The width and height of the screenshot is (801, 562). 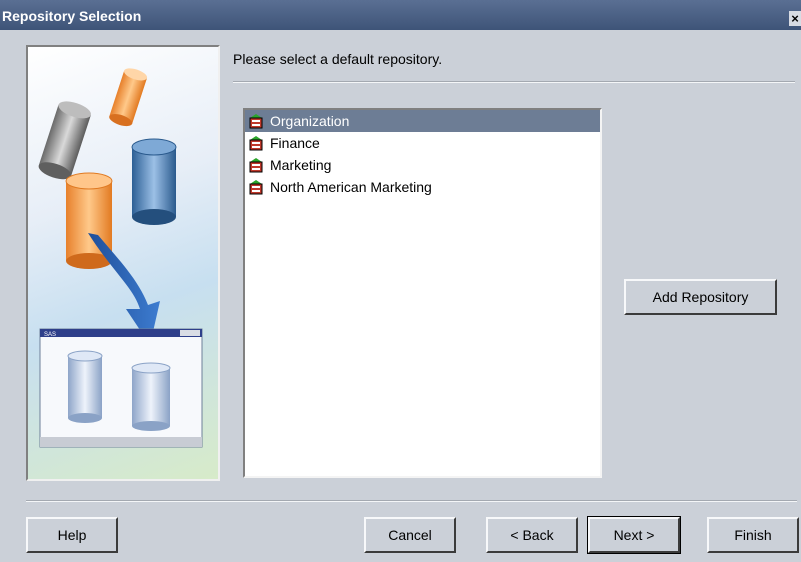 I want to click on instruction-text: Please select a default repository., so click(x=338, y=59).